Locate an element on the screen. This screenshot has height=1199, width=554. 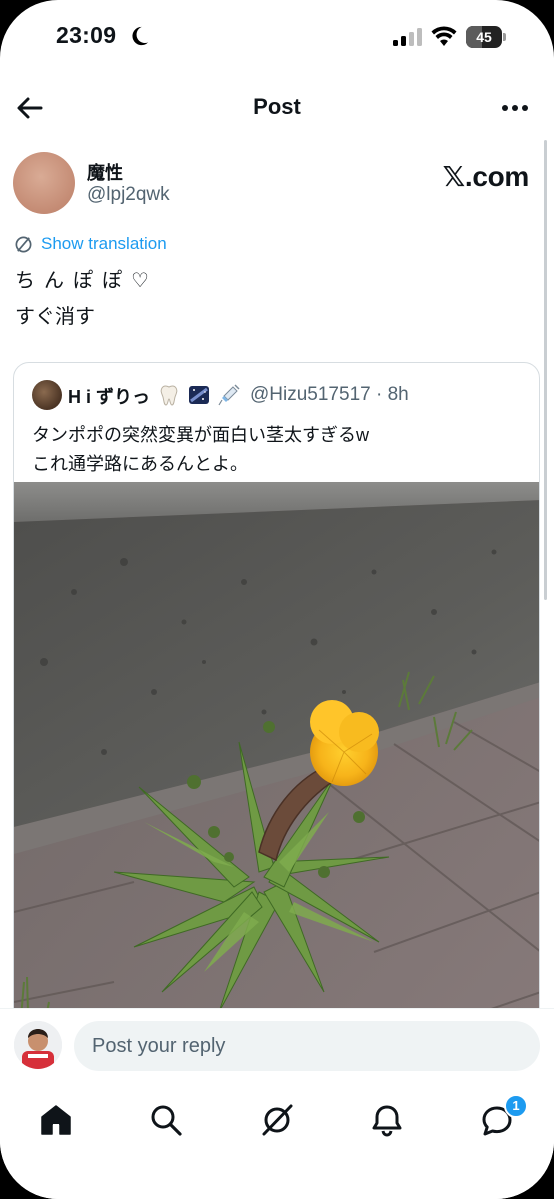
moon-icon is located at coordinates (140, 36).